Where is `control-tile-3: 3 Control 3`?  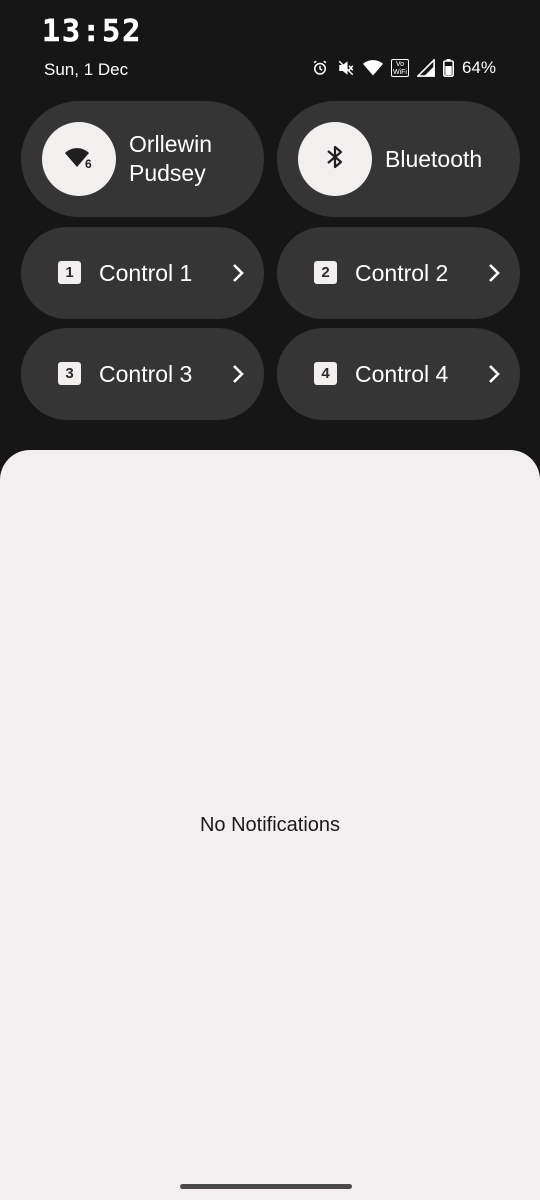
control-tile-3: 3 Control 3 is located at coordinates (142, 374).